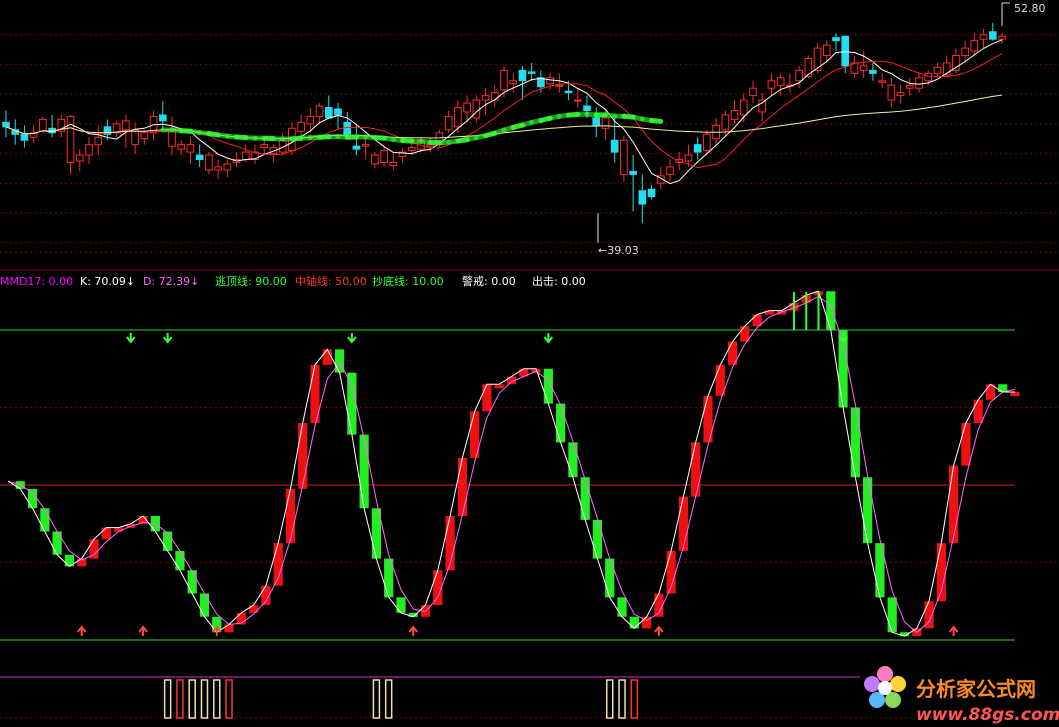  Describe the element at coordinates (171, 281) in the screenshot. I see `legend-item: D: 72.39↓` at that location.